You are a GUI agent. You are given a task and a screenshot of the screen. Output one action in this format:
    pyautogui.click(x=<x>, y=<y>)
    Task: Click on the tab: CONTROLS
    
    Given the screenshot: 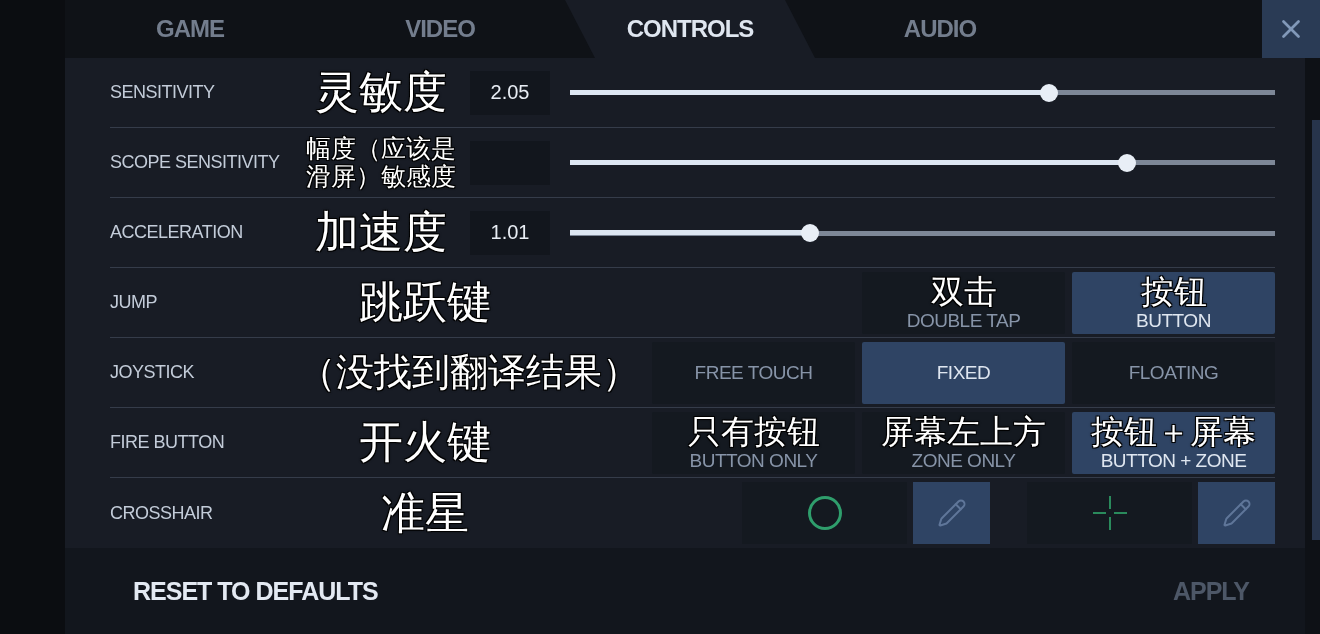 What is the action you would take?
    pyautogui.click(x=690, y=29)
    